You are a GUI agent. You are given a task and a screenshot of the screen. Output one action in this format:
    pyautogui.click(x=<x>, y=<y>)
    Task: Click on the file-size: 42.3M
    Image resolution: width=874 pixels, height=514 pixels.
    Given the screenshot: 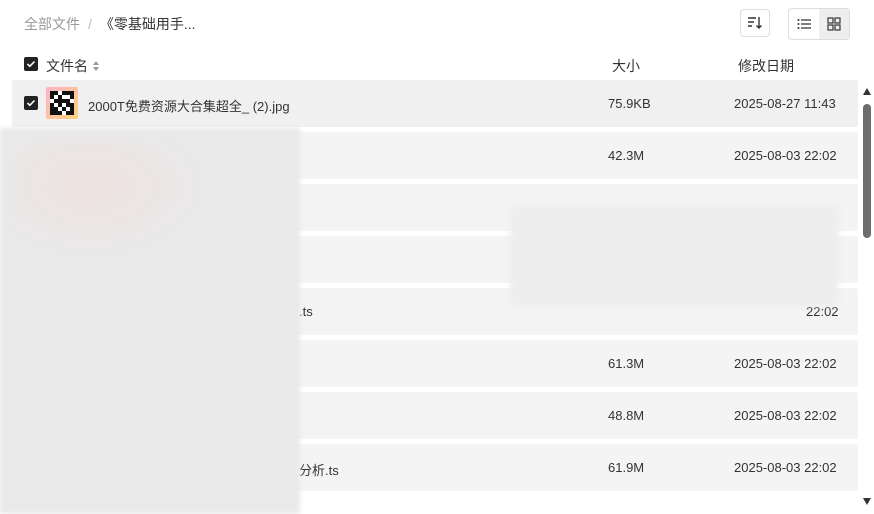 What is the action you would take?
    pyautogui.click(x=626, y=155)
    